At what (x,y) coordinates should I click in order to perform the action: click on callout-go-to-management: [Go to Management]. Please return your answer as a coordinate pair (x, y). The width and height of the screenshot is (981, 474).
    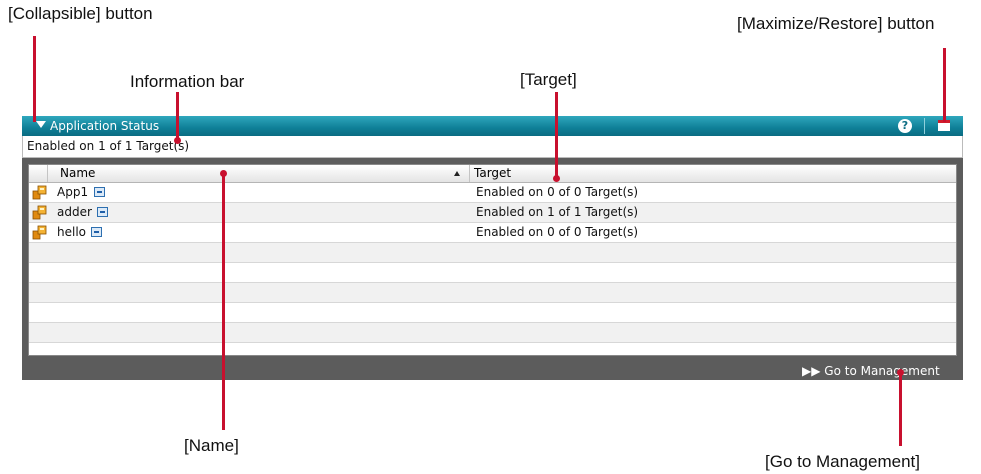
    Looking at the image, I should click on (842, 461).